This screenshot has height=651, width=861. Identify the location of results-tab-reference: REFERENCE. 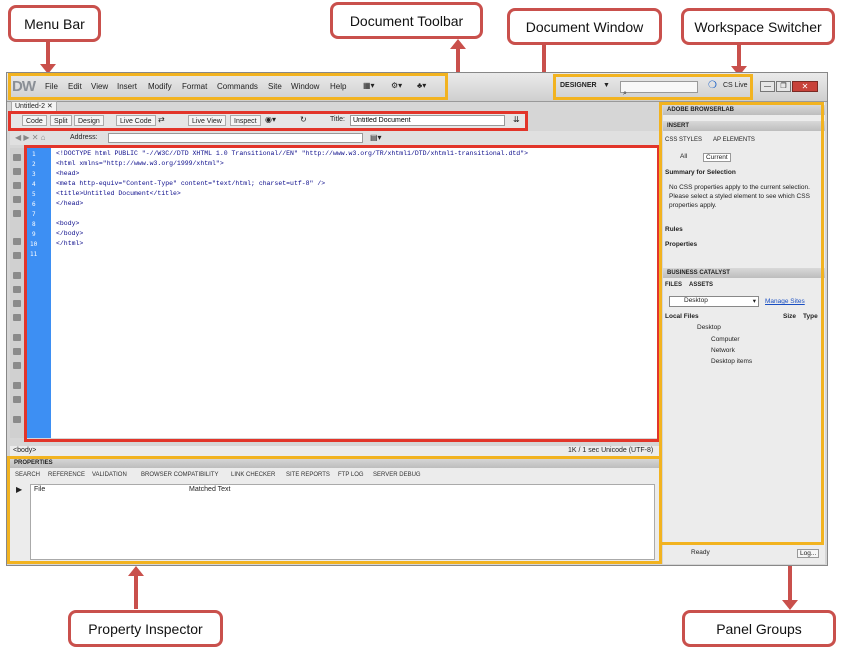
(66, 475).